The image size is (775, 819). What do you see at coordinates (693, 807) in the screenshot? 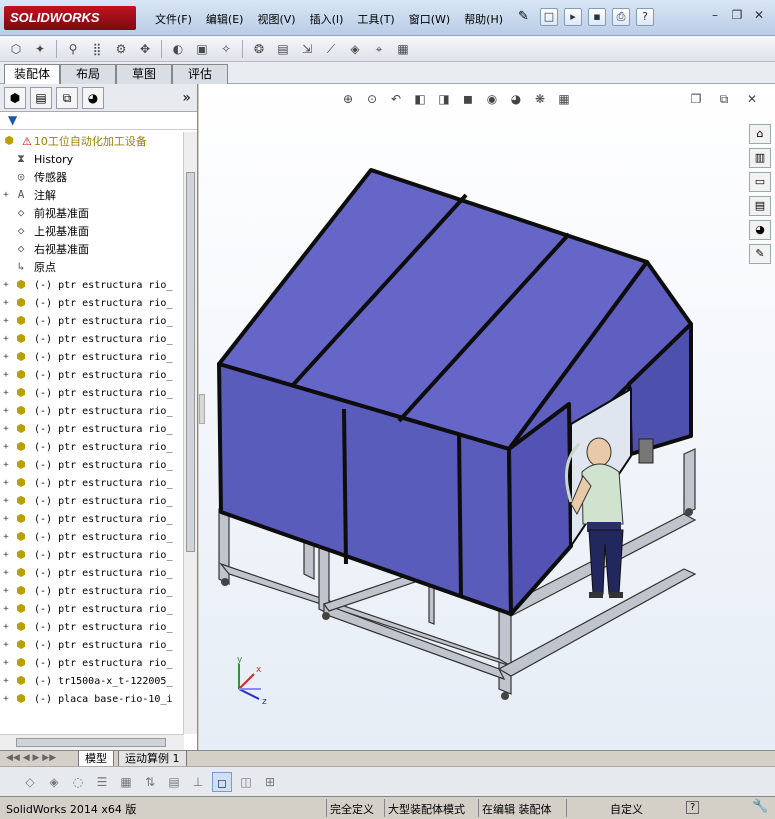
I see `quick-tips-icon: ?` at bounding box center [693, 807].